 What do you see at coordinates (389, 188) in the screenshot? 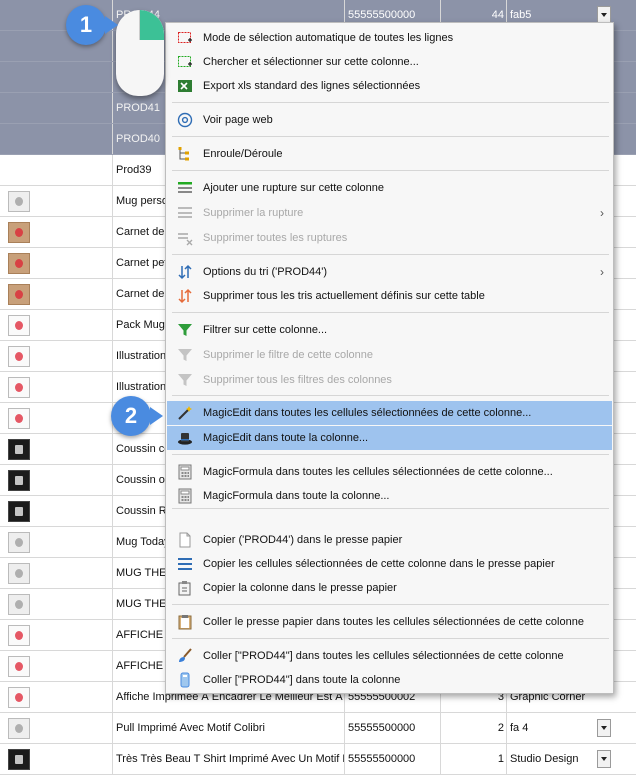
I see `menu-item: Ajouter une rupture sur cette colonne` at bounding box center [389, 188].